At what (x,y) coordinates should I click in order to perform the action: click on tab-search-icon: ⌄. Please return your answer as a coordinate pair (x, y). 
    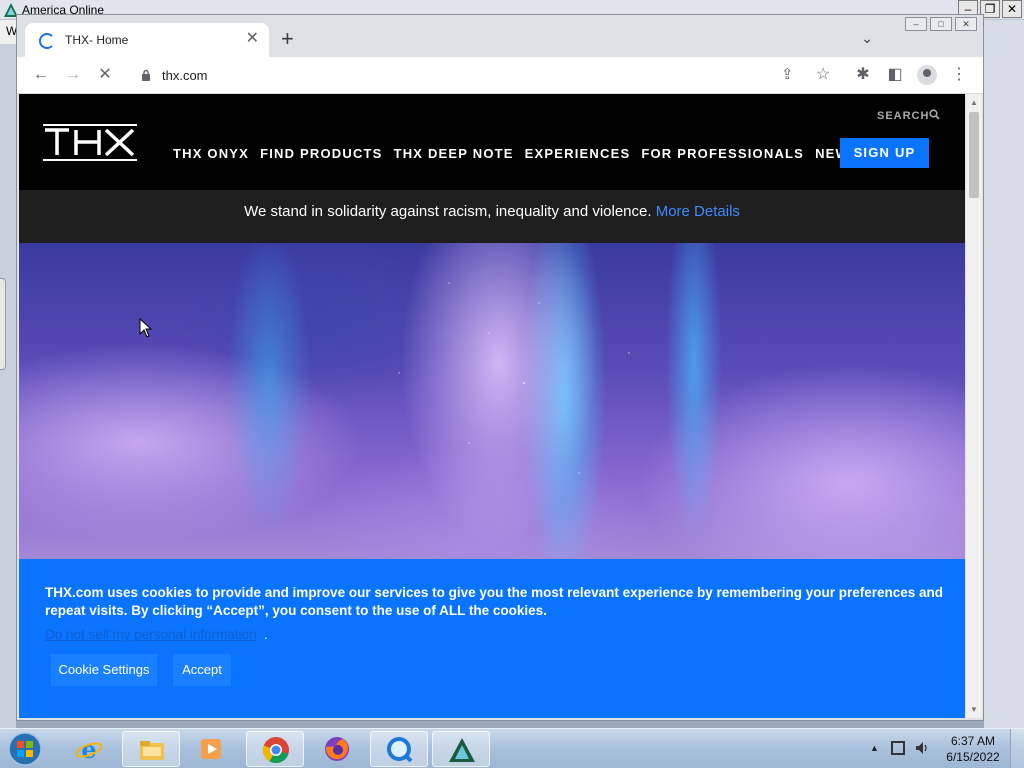
    Looking at the image, I should click on (867, 38).